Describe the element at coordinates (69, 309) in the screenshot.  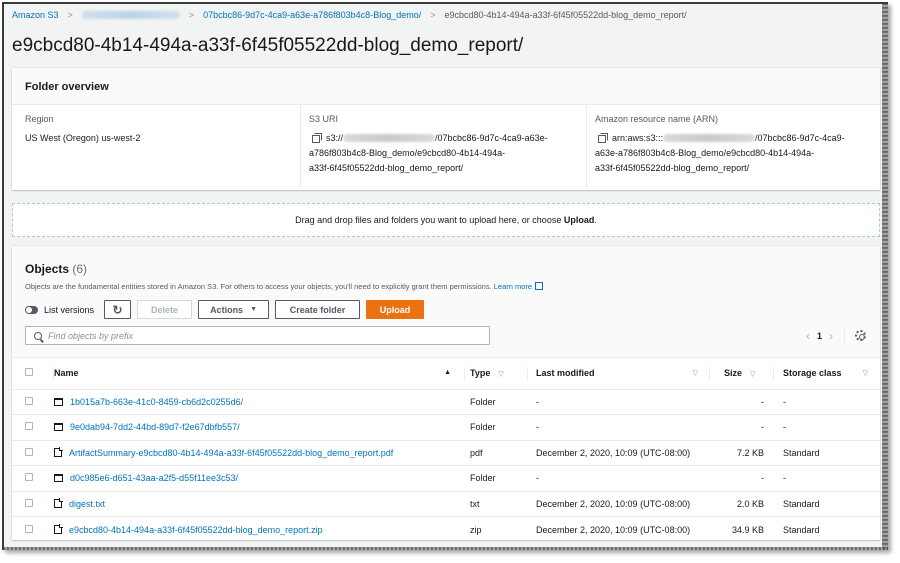
I see `list-versions-label: List versions` at that location.